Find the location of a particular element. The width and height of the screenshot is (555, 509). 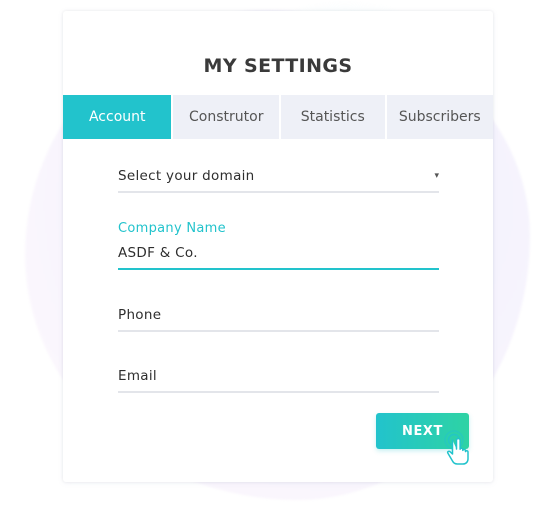

tab-account: Account is located at coordinates (117, 117).